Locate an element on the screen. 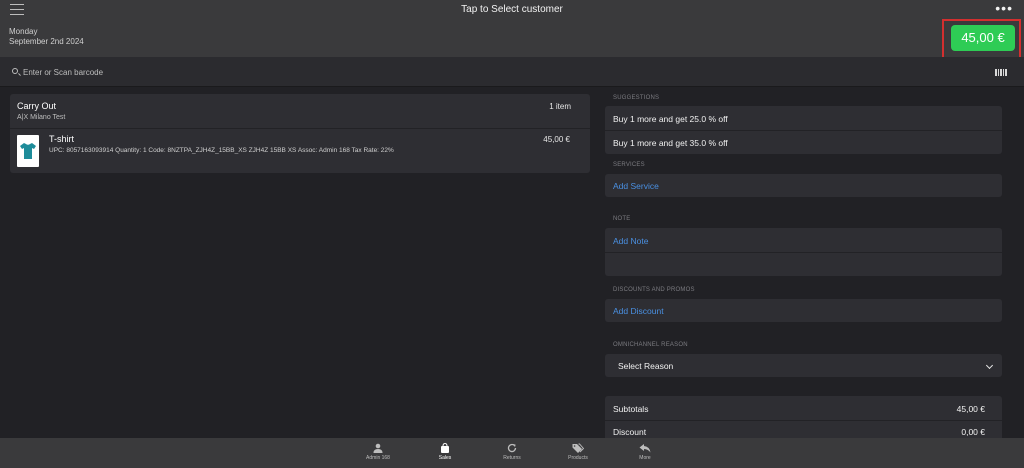 The width and height of the screenshot is (1024, 468). services-card: Add Service is located at coordinates (803, 185).